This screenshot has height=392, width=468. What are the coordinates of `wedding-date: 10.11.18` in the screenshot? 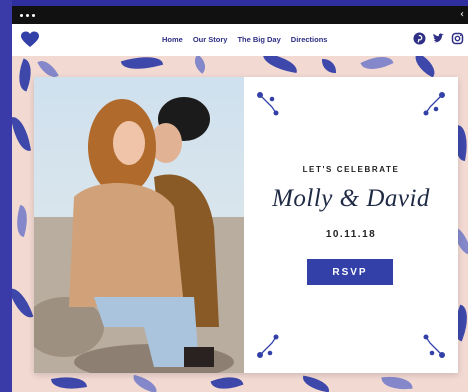 It's located at (351, 234).